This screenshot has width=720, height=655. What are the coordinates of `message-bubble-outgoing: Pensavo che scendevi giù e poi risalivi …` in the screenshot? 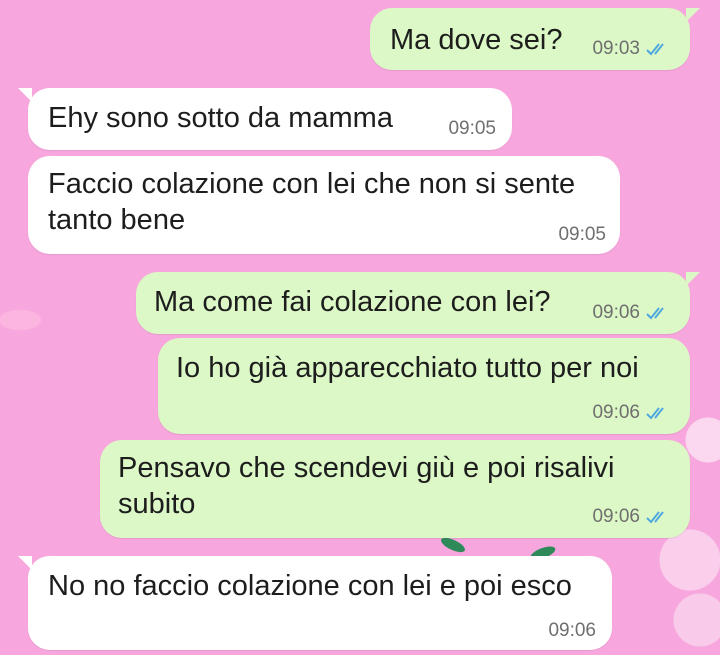 It's located at (395, 489).